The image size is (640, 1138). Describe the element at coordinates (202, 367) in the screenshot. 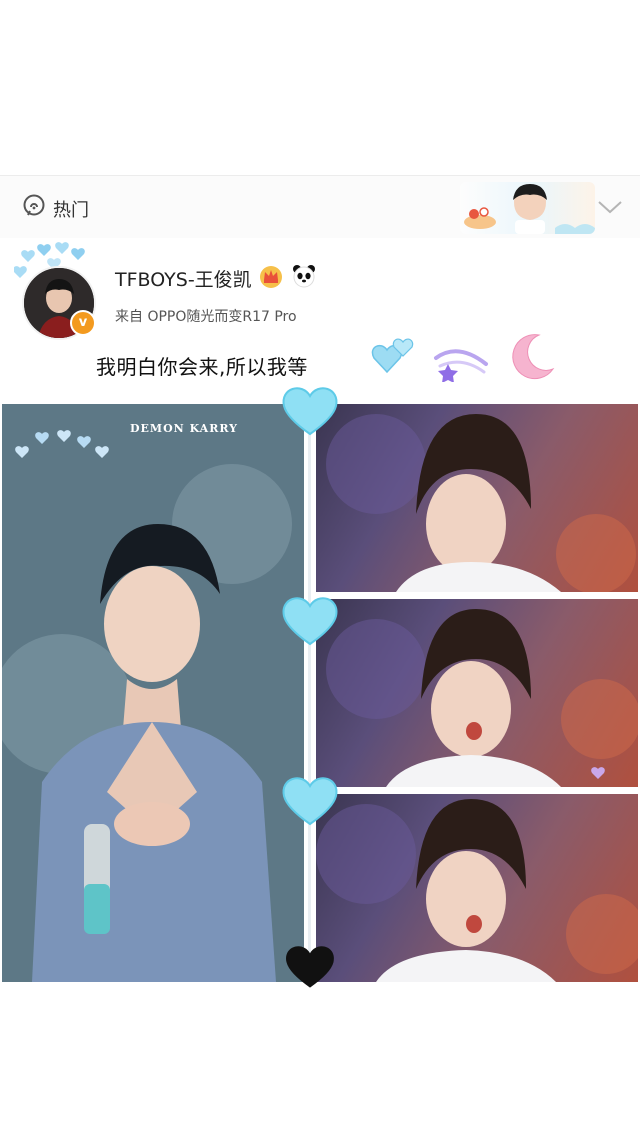

I see `post-body-text: 我明白你会来,所以我等` at that location.